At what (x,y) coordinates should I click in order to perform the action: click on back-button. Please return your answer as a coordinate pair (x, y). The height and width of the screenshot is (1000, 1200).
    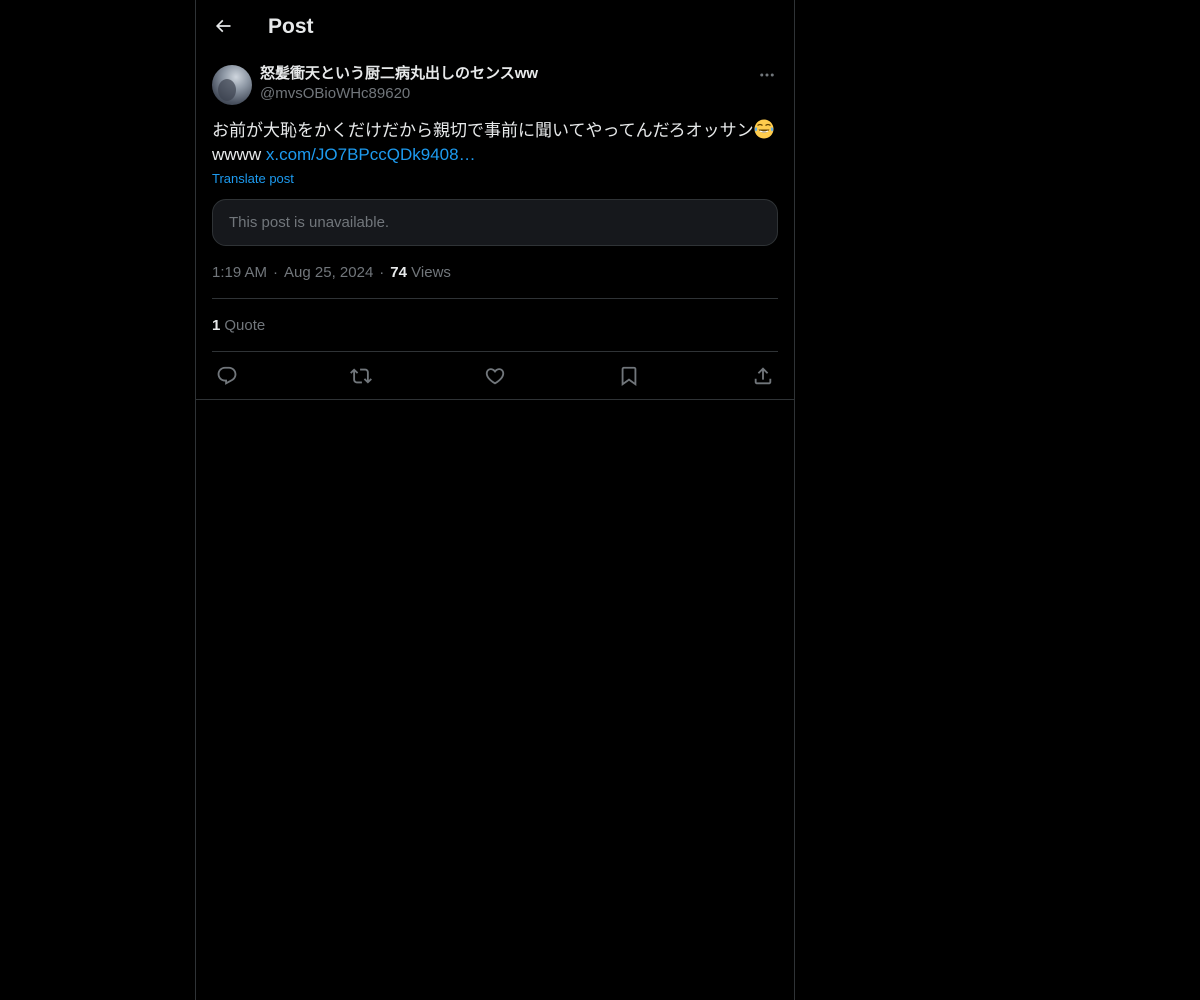
    Looking at the image, I should click on (223, 26).